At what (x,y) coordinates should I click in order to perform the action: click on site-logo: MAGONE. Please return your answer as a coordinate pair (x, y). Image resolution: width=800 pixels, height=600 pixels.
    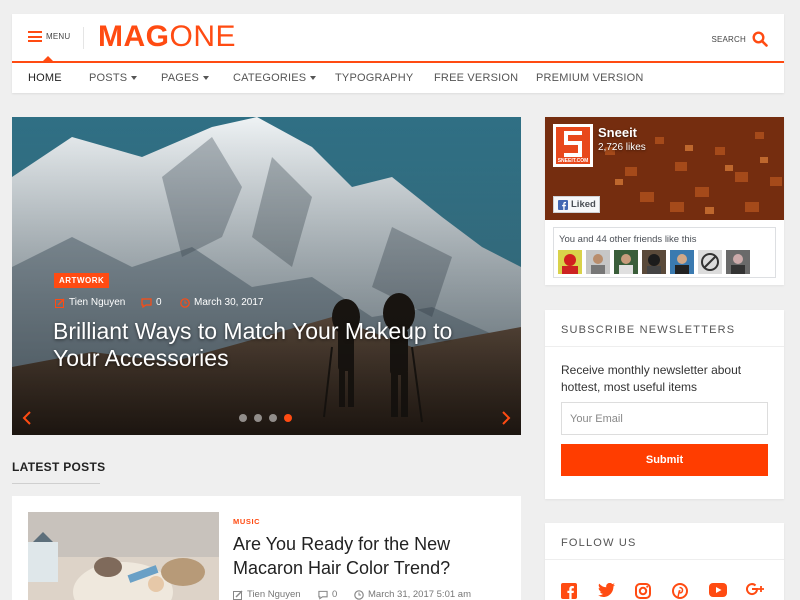
    Looking at the image, I should click on (167, 37).